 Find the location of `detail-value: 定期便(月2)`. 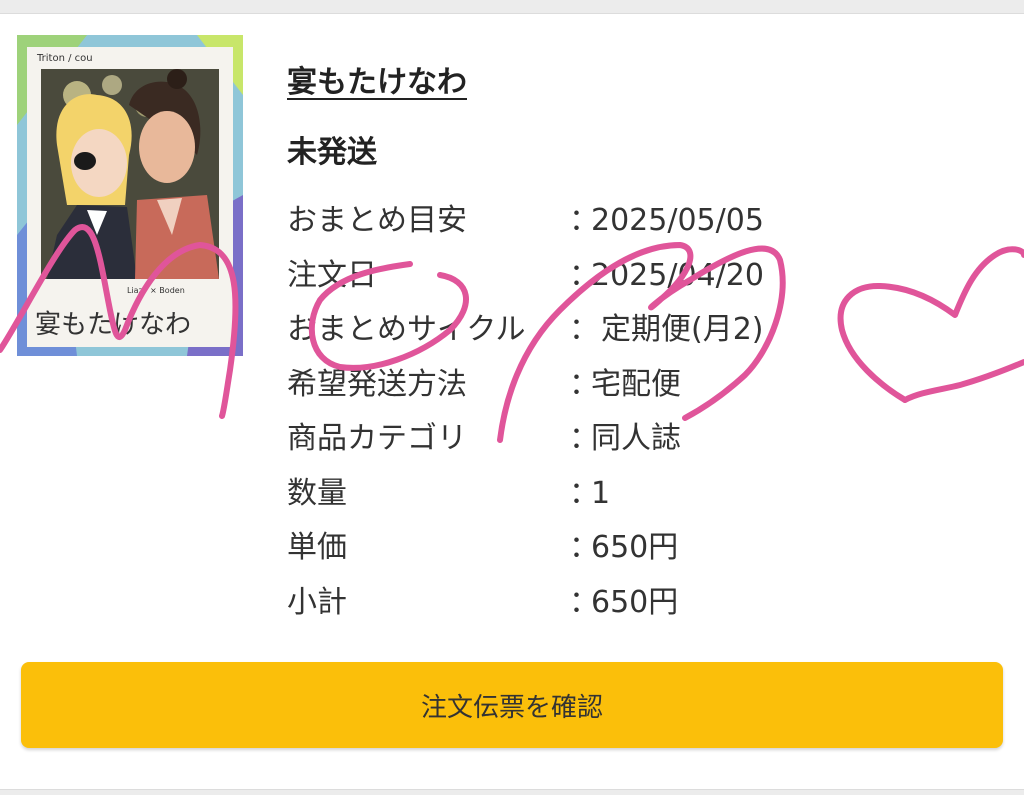

detail-value: 定期便(月2) is located at coordinates (682, 329).